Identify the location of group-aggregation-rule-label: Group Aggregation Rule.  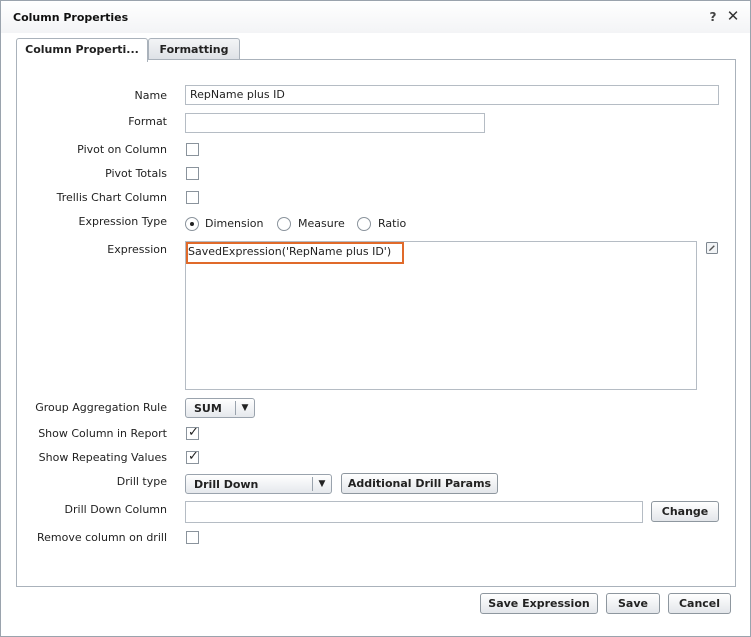
(101, 407).